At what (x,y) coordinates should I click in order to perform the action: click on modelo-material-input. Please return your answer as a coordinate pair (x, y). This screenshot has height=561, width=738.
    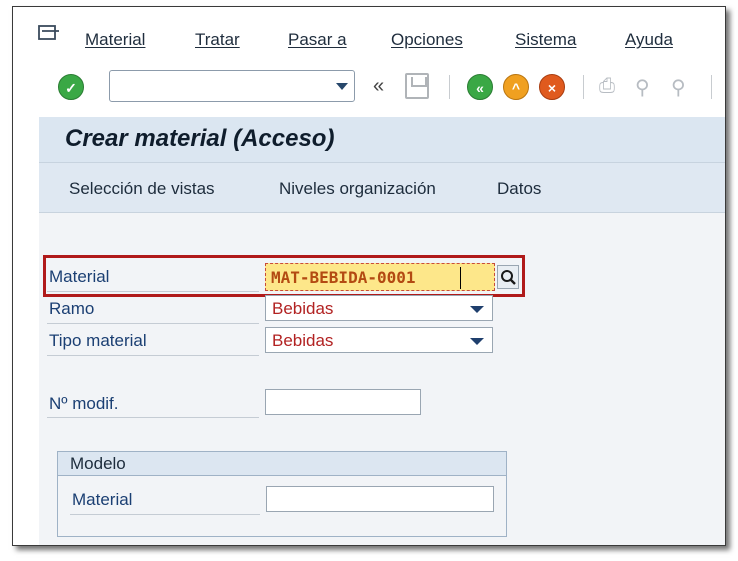
    Looking at the image, I should click on (380, 499).